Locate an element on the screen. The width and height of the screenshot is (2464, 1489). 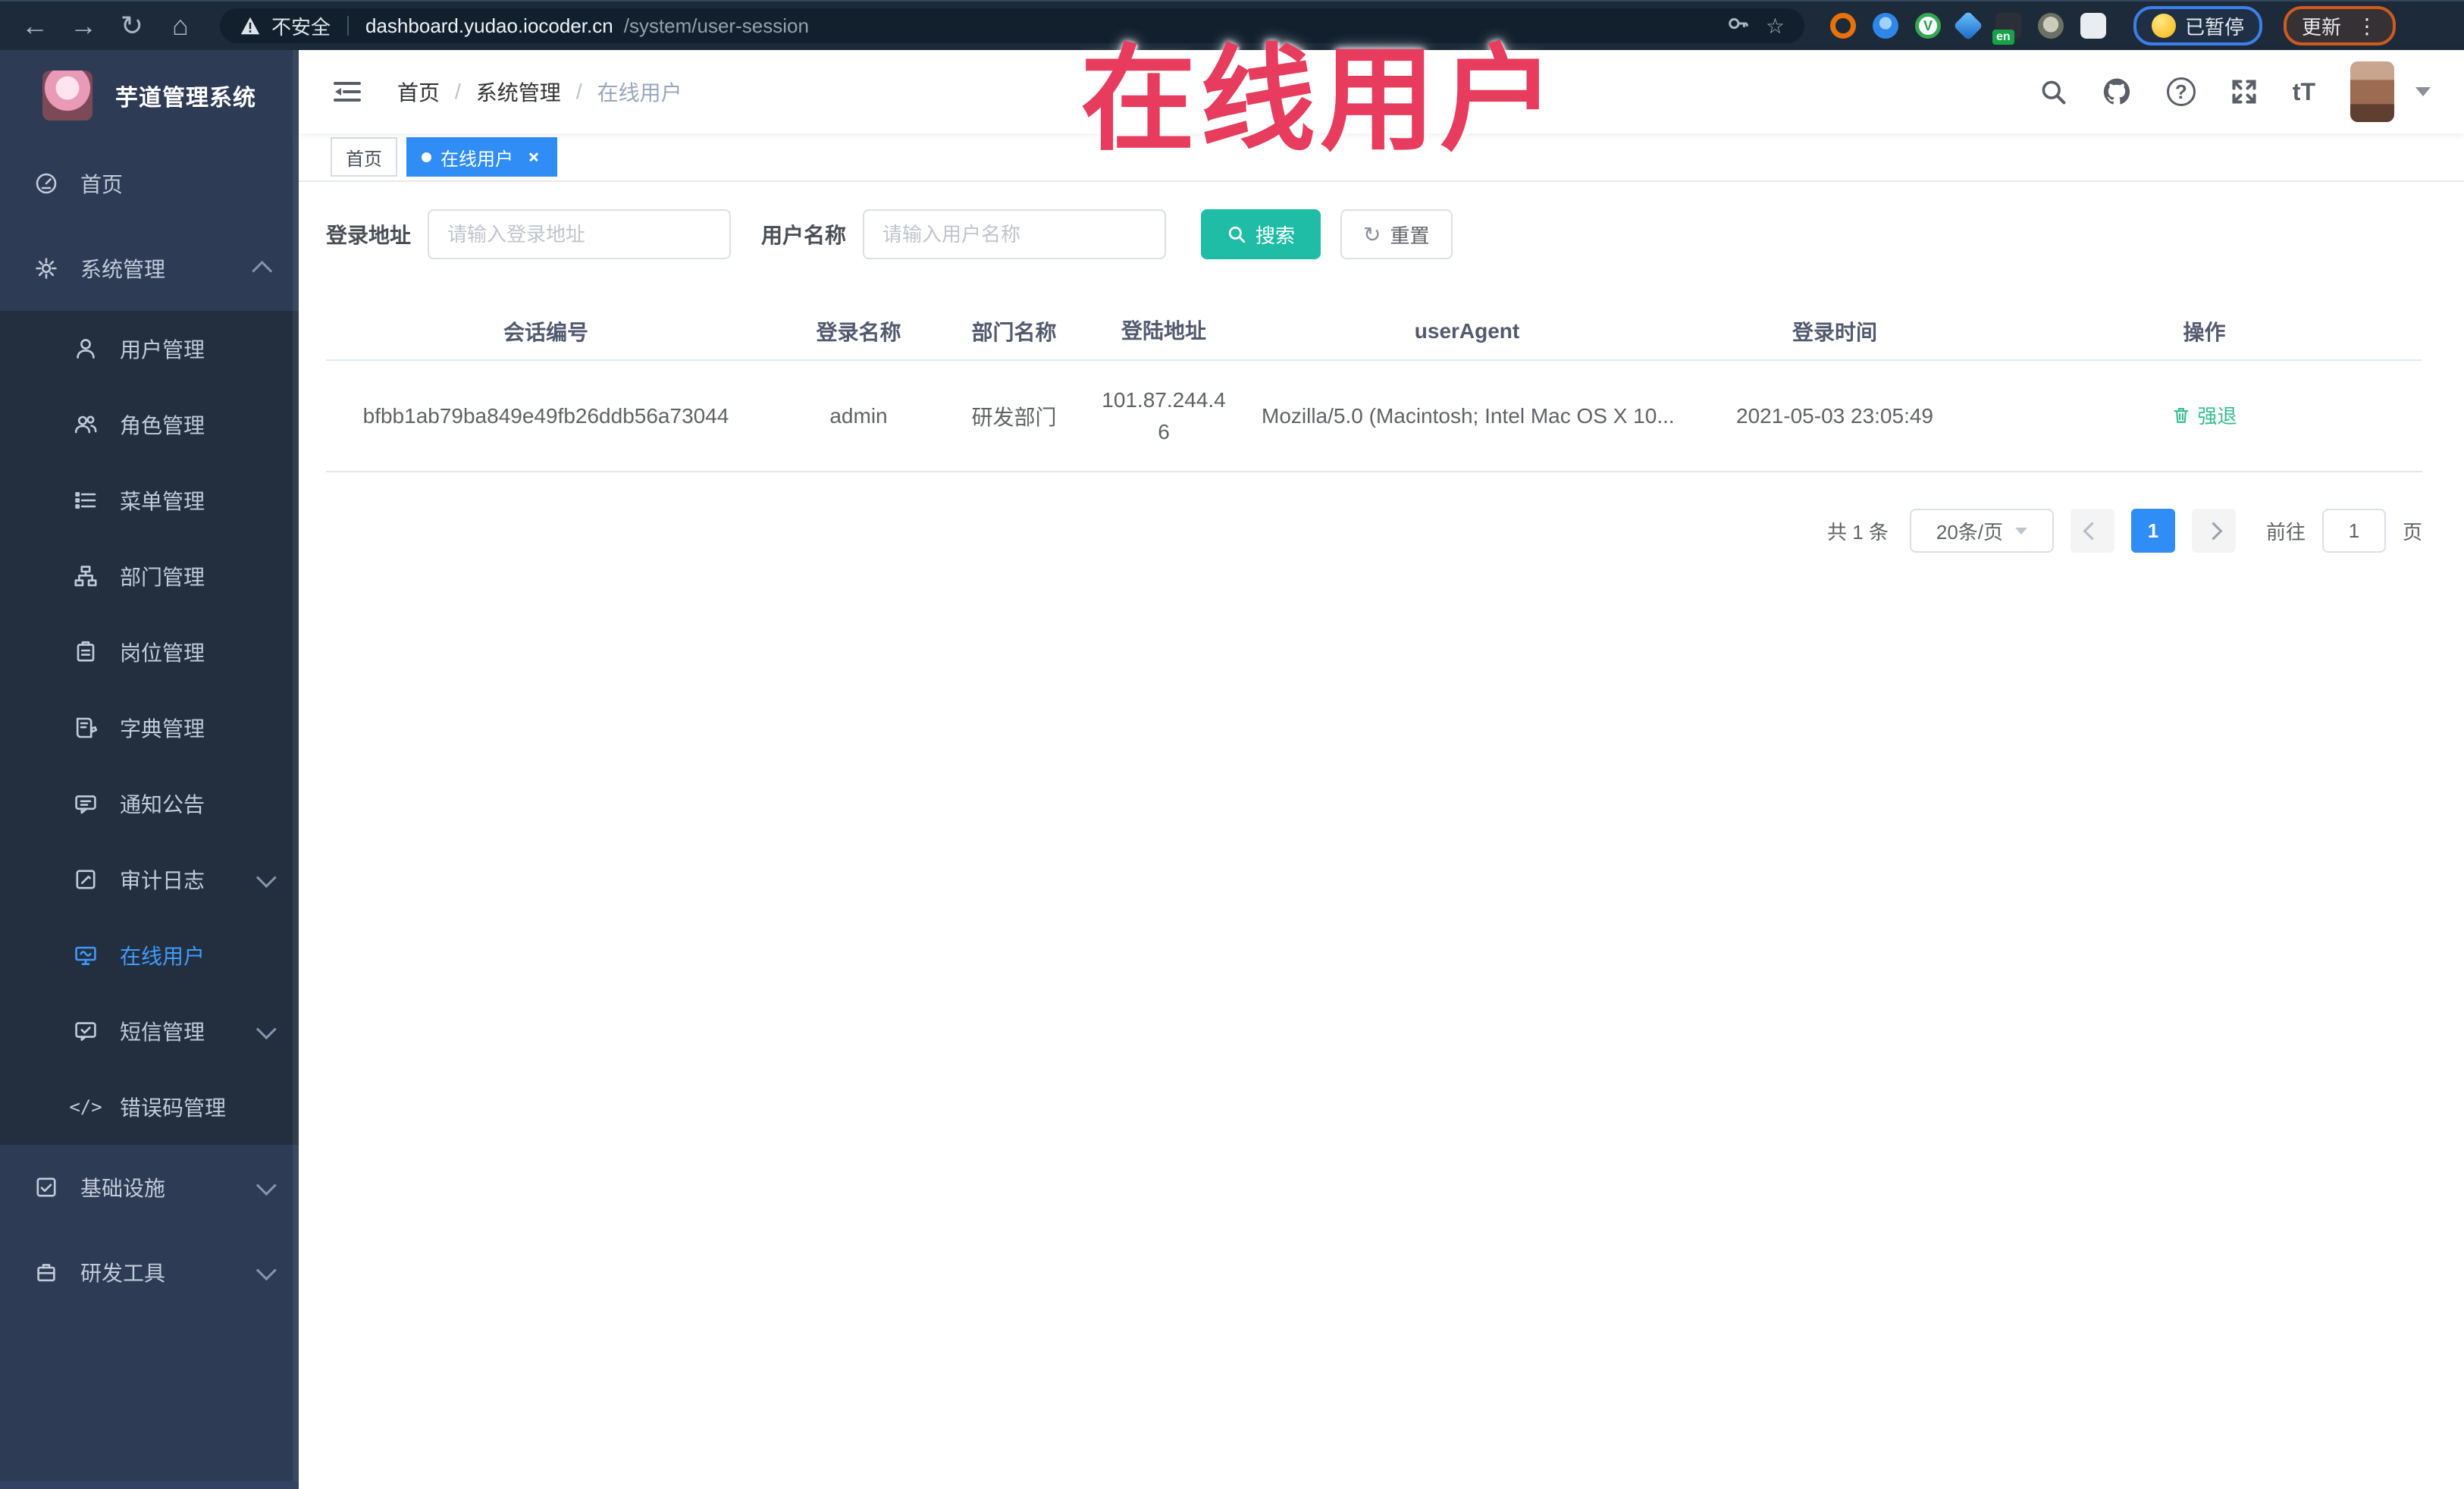
org-tree-icon is located at coordinates (86, 576).